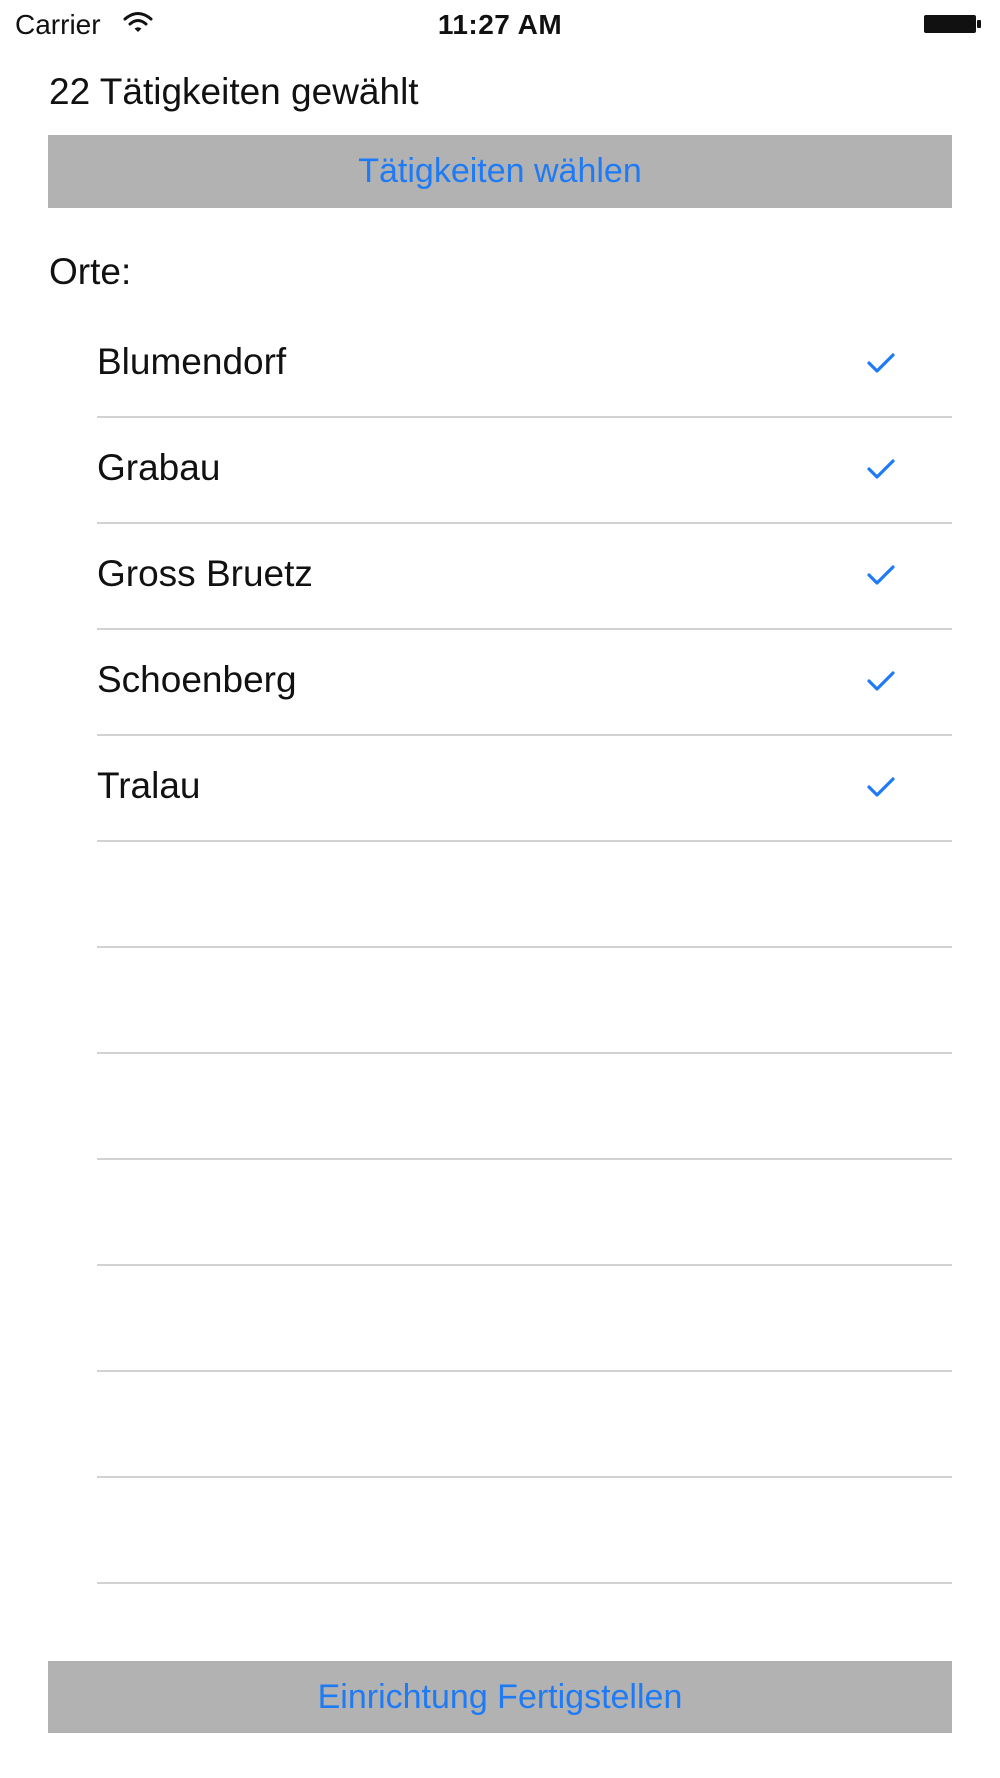 The width and height of the screenshot is (1000, 1778). Describe the element at coordinates (192, 361) in the screenshot. I see `row-label: Blumendorf` at that location.